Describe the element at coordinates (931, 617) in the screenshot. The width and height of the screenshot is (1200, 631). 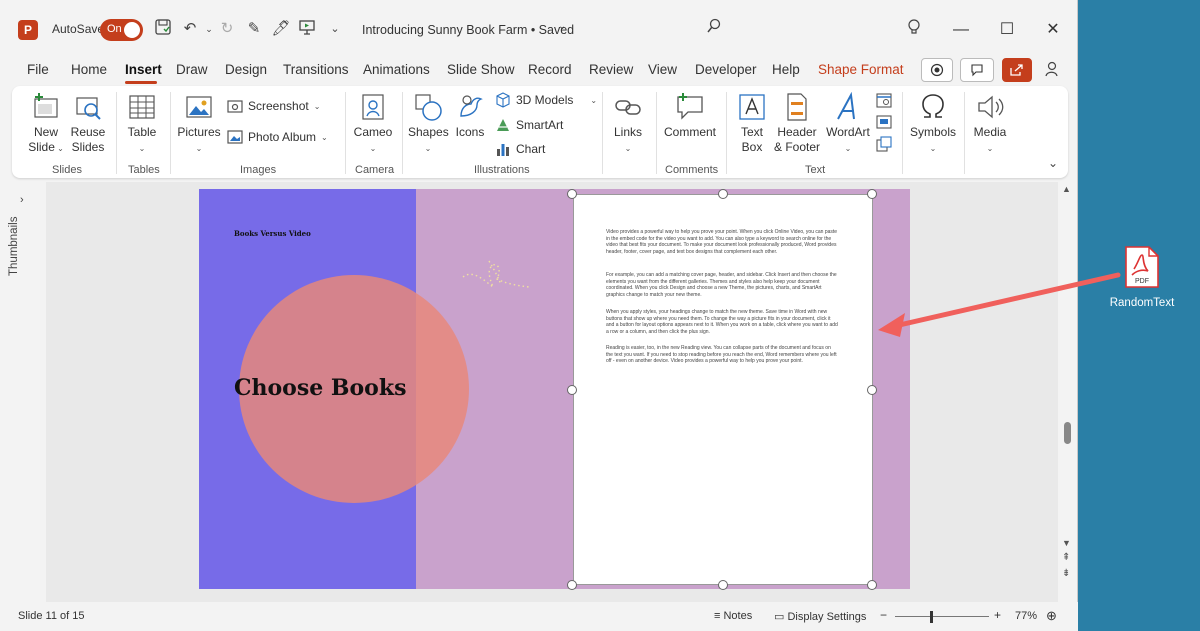
I see `zoom-slider-handle` at that location.